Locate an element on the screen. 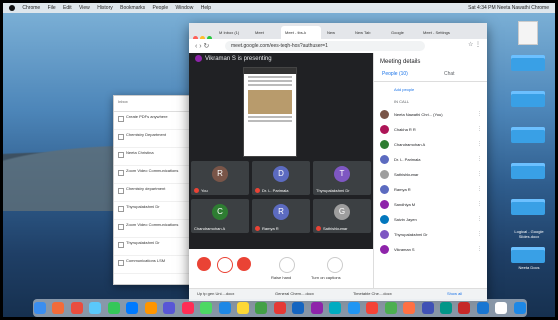 The width and height of the screenshot is (558, 320). tab-settings: Meet - Settings is located at coordinates (444, 32).